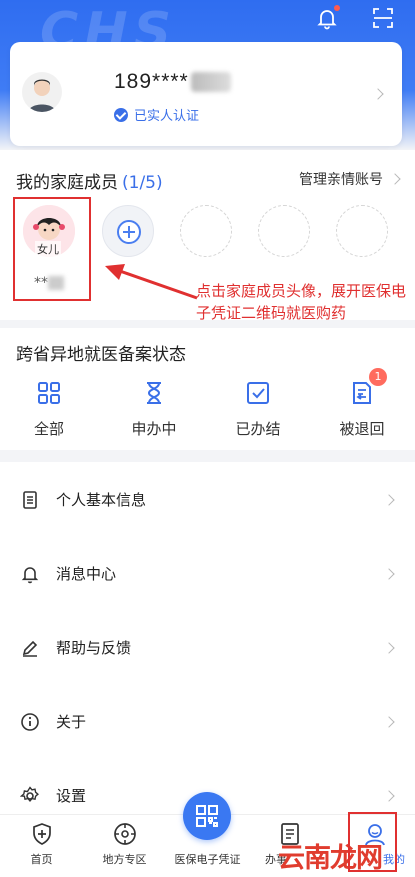 The height and width of the screenshot is (877, 415). I want to click on shield-plus-icon, so click(42, 834).